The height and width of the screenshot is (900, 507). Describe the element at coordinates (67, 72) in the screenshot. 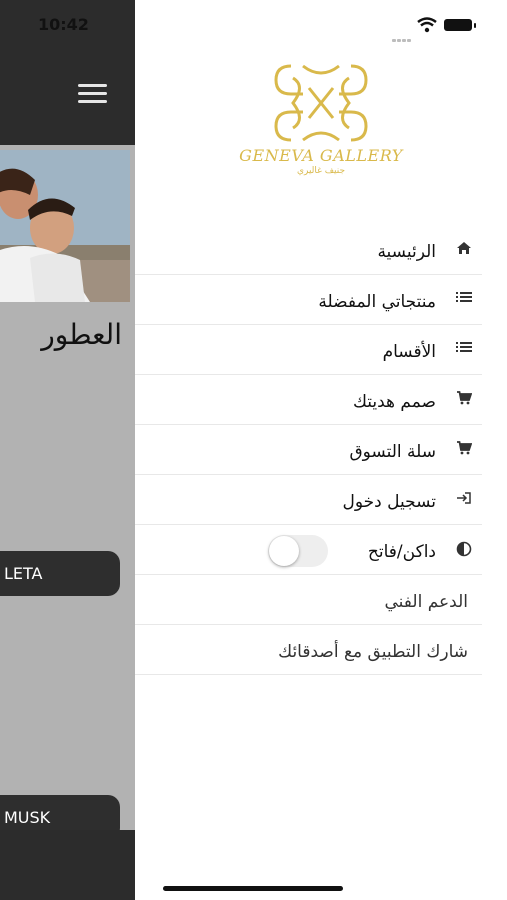

I see `background-header: 10:42` at that location.